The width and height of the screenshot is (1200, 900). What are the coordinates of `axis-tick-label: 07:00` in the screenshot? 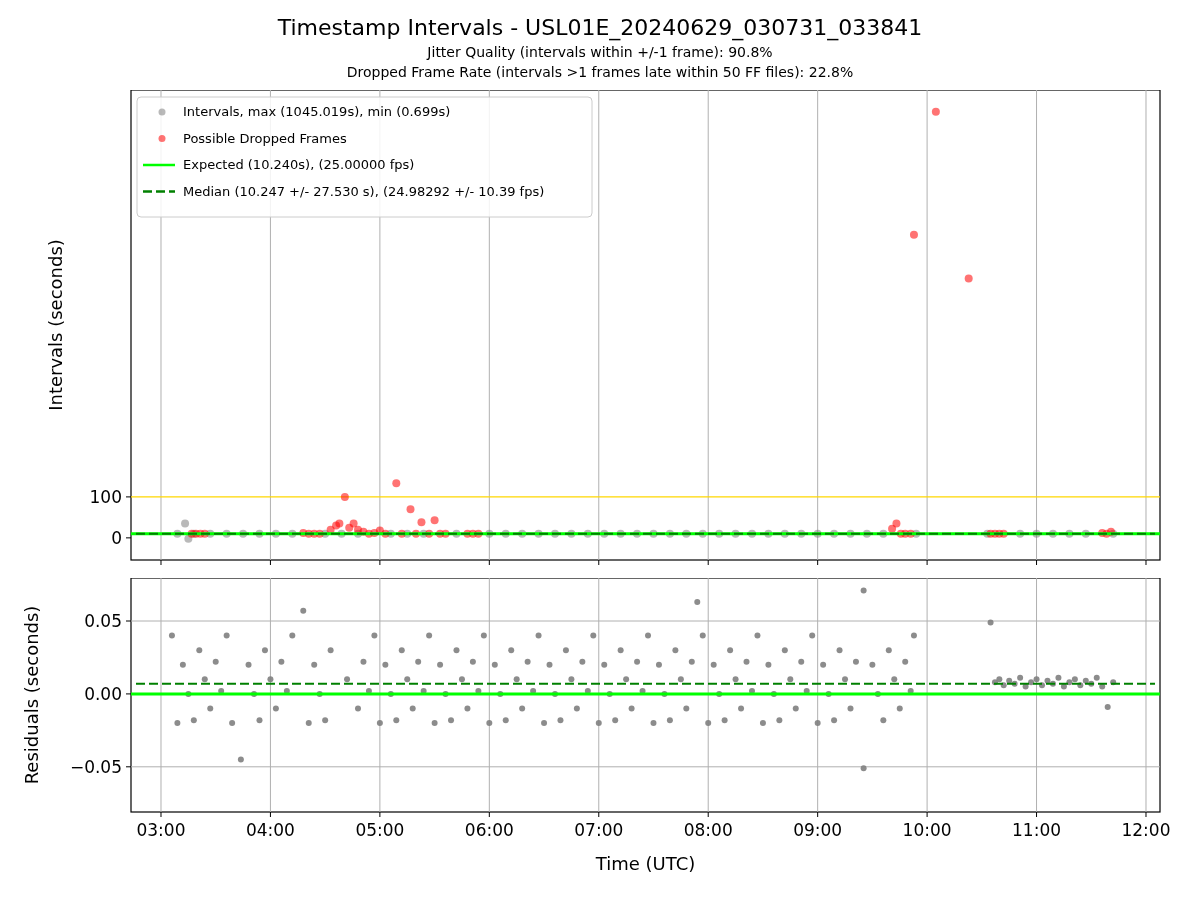 It's located at (599, 830).